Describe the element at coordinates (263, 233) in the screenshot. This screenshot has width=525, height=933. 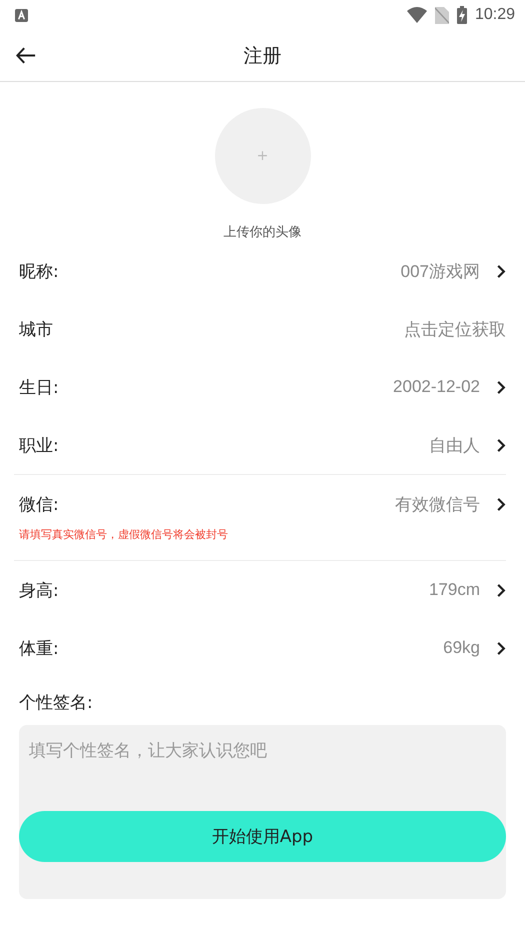
I see `avatar-caption: 上传你的头像` at that location.